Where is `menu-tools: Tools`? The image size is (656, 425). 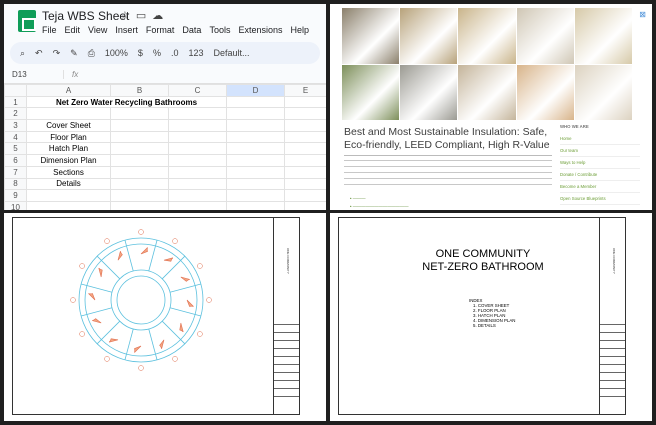 menu-tools: Tools is located at coordinates (219, 30).